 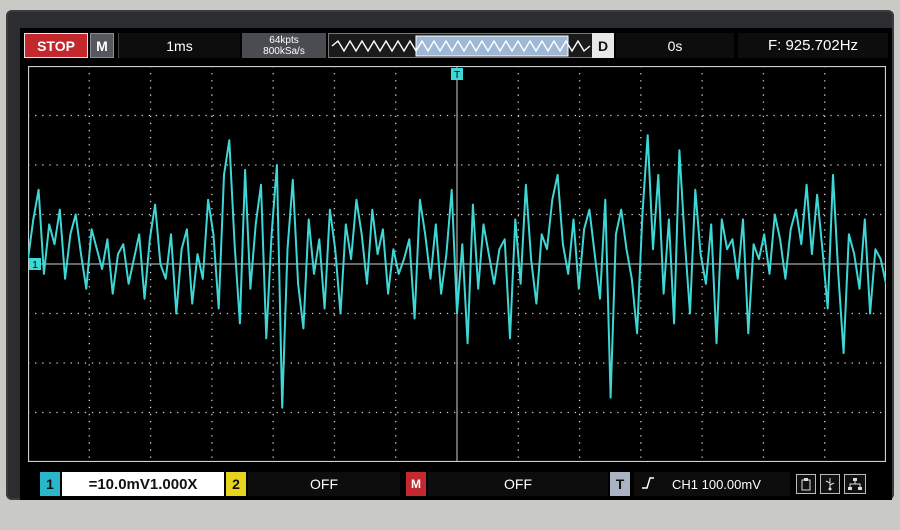 I want to click on rising-edge-icon, so click(x=648, y=484).